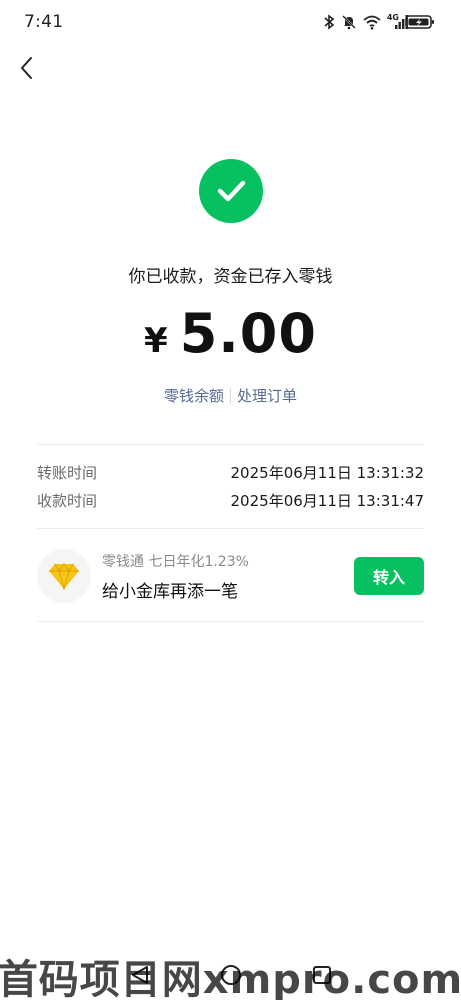 Image resolution: width=461 pixels, height=1000 pixels. What do you see at coordinates (175, 561) in the screenshot?
I see `promo-subtitle: 零钱通 七日年化1.23%` at bounding box center [175, 561].